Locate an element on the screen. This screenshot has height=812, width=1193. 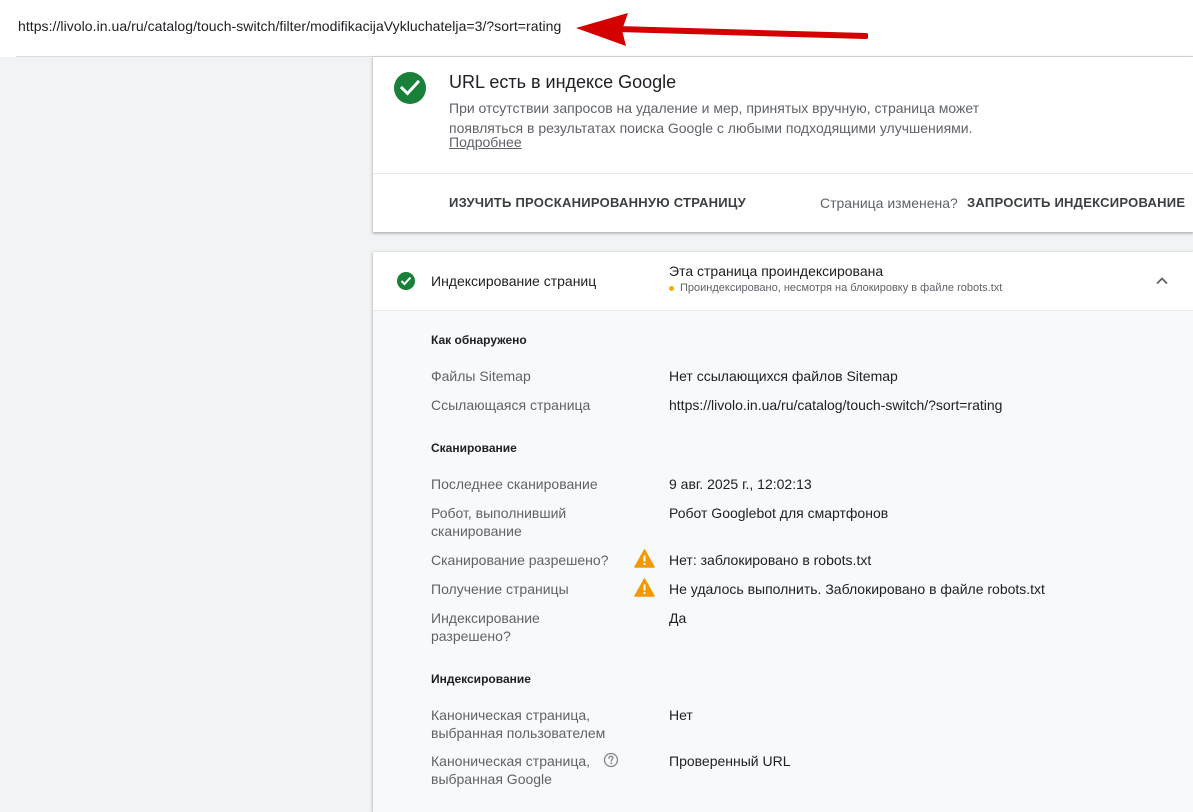
page-fetch-label: Получение страницы is located at coordinates (500, 589).